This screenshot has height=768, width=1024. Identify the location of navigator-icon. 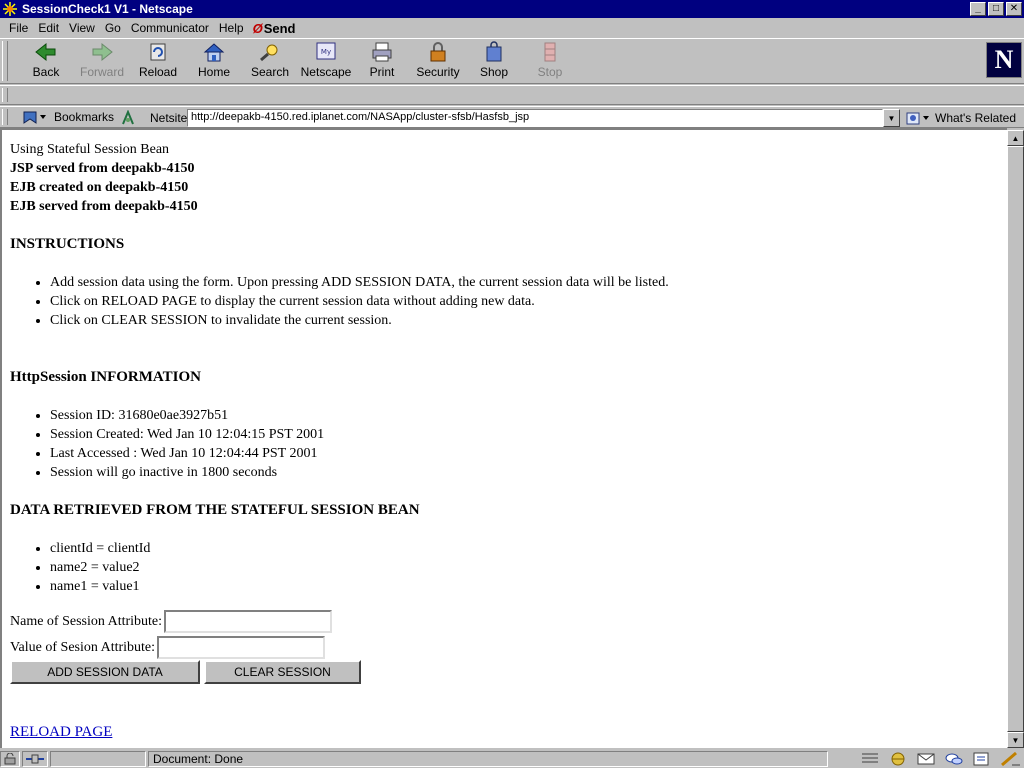
(898, 759).